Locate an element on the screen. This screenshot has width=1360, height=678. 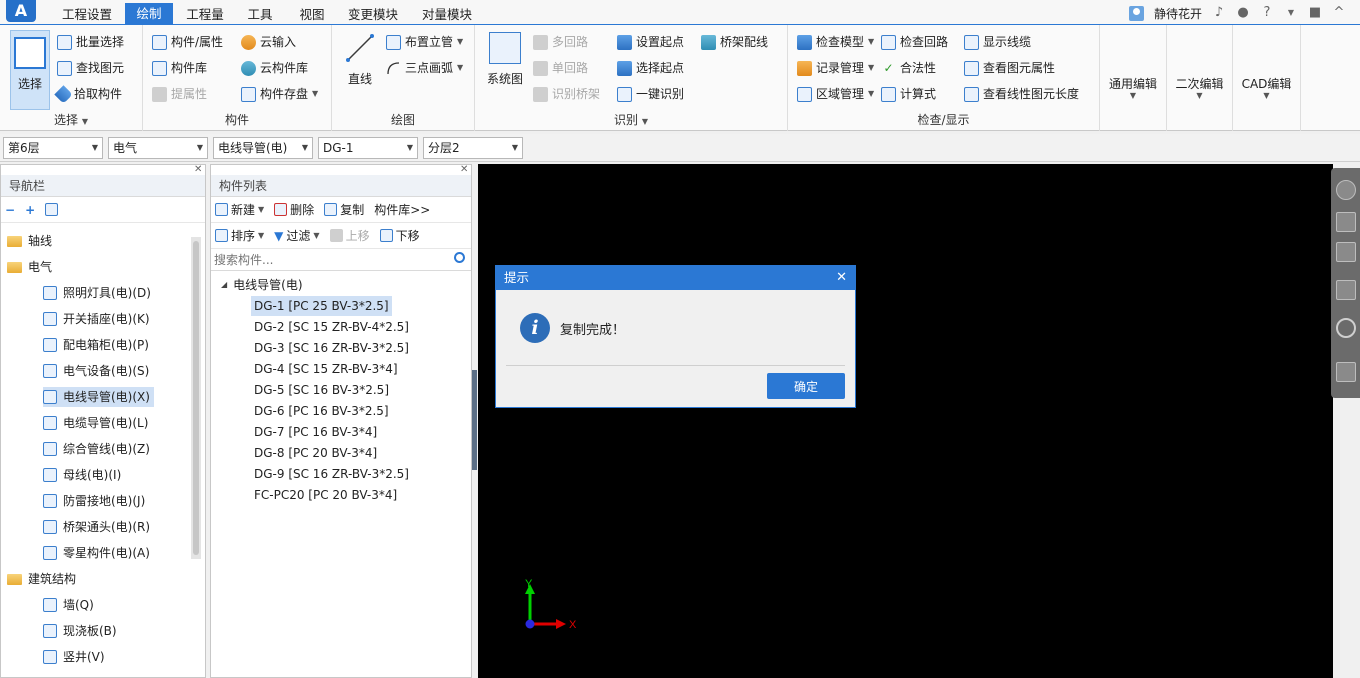
select-group-label: 选择 ▼ is located at coordinates (71, 119).